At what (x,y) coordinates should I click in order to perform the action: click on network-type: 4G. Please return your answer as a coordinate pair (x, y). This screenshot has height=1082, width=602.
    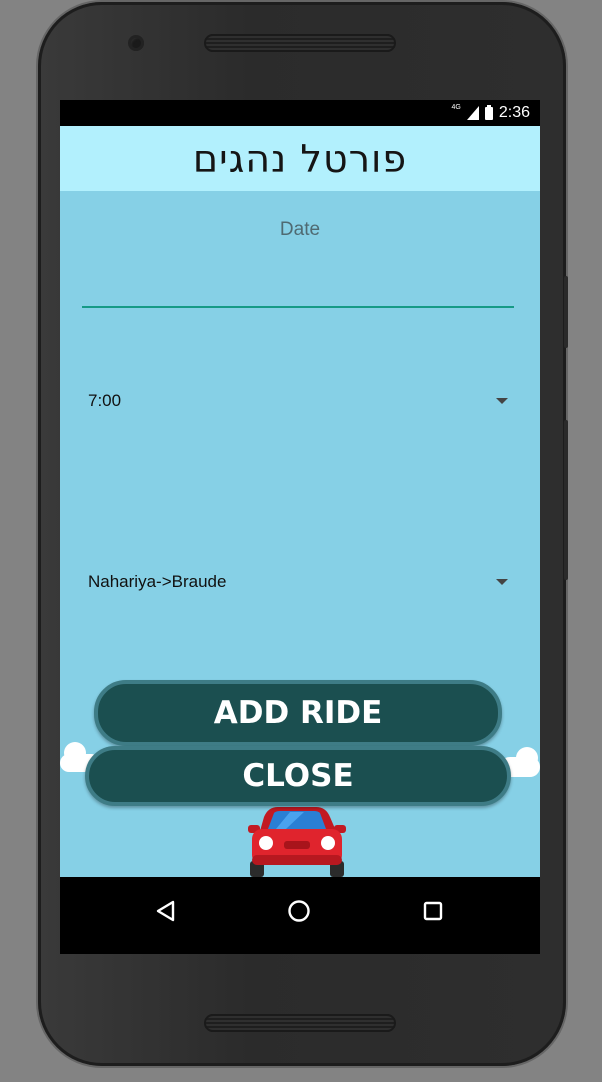
    Looking at the image, I should click on (456, 107).